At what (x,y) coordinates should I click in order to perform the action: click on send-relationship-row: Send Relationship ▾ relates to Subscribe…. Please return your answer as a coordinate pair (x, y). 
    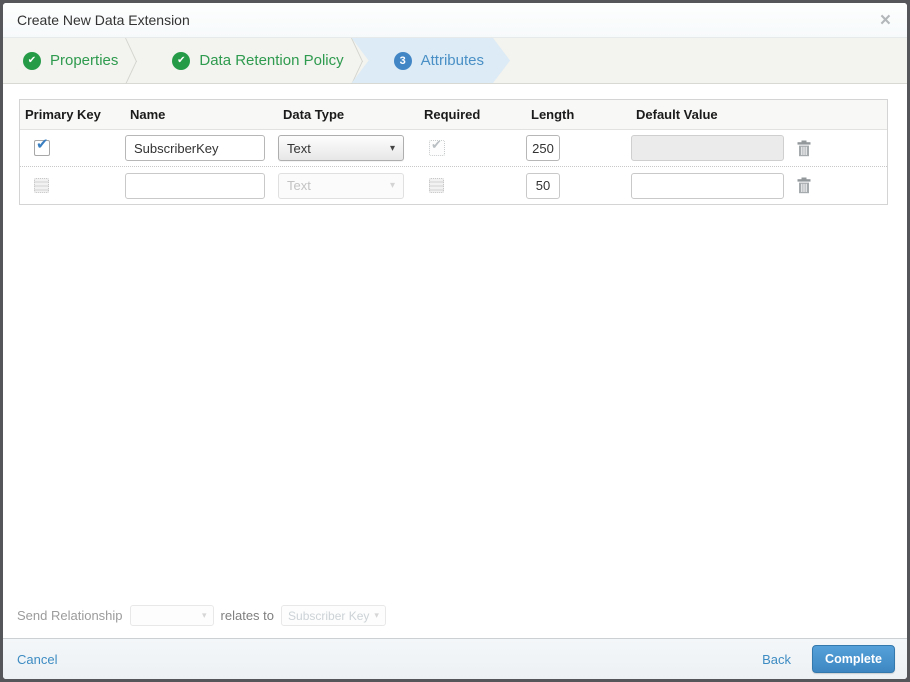
    Looking at the image, I should click on (201, 615).